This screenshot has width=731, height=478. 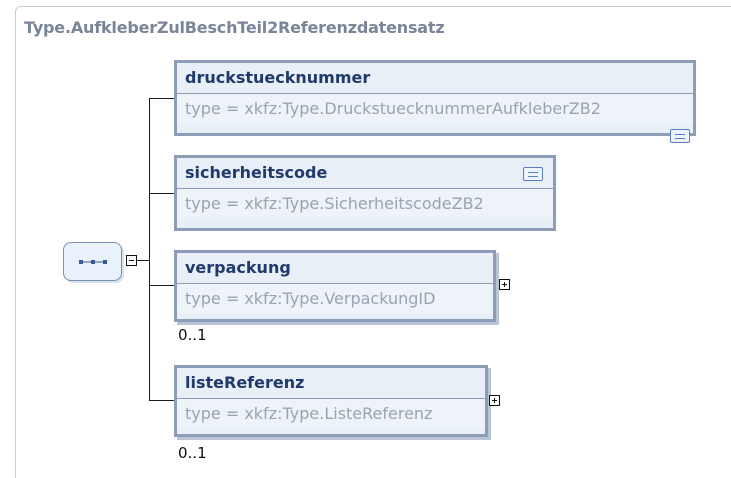 I want to click on element-type: type = xkfz:Type.ListeReferenz, so click(x=331, y=414).